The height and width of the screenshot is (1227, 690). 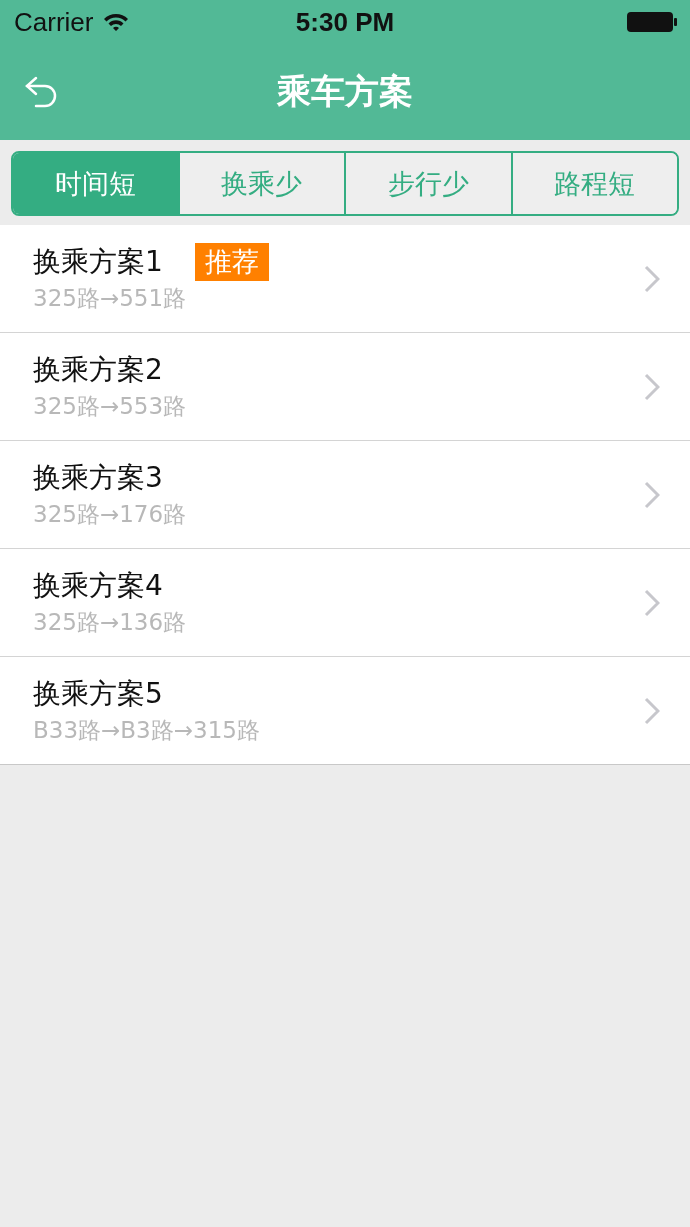 I want to click on plan-title: 换乘方案5, so click(x=98, y=694).